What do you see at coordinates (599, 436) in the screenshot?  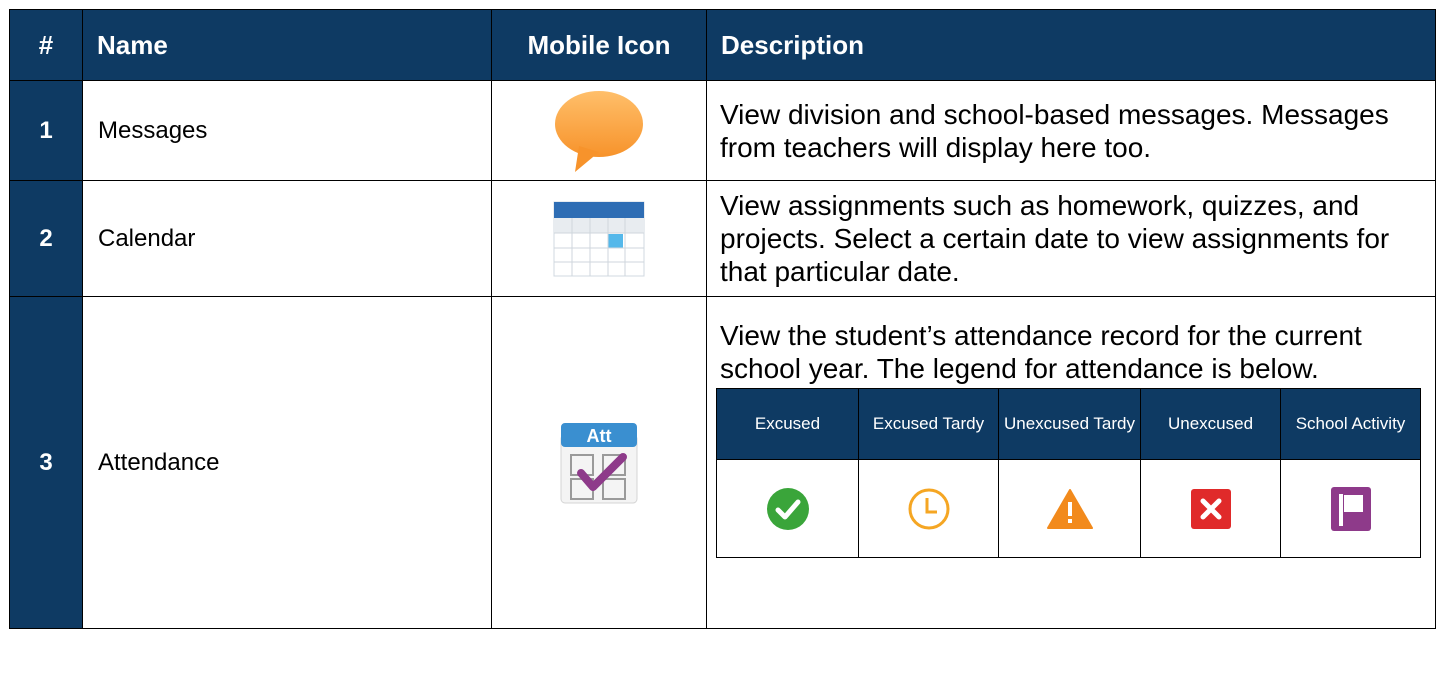 I see `svg-text: Att` at bounding box center [599, 436].